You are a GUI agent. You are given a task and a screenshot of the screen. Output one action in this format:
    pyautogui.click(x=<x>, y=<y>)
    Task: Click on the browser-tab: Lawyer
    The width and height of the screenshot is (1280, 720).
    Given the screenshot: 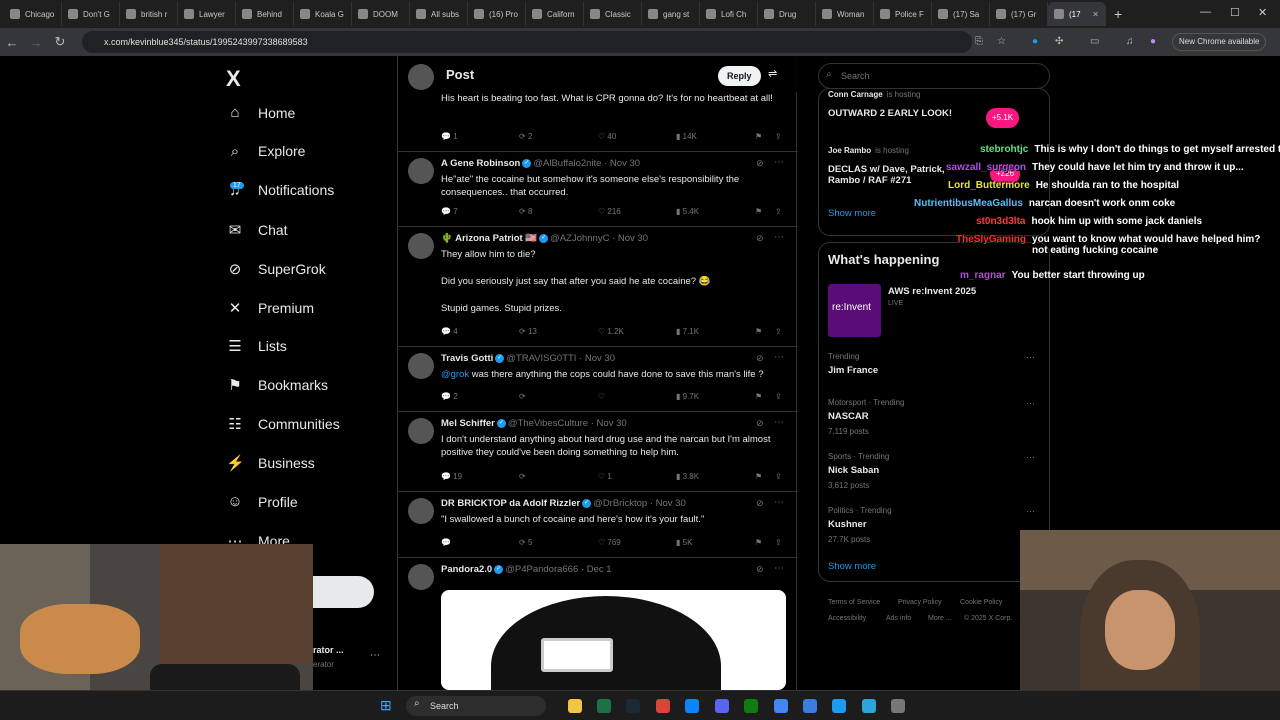 What is the action you would take?
    pyautogui.click(x=207, y=14)
    